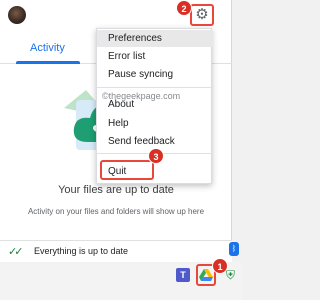 This screenshot has width=320, height=300. I want to click on teams-icon: T, so click(183, 275).